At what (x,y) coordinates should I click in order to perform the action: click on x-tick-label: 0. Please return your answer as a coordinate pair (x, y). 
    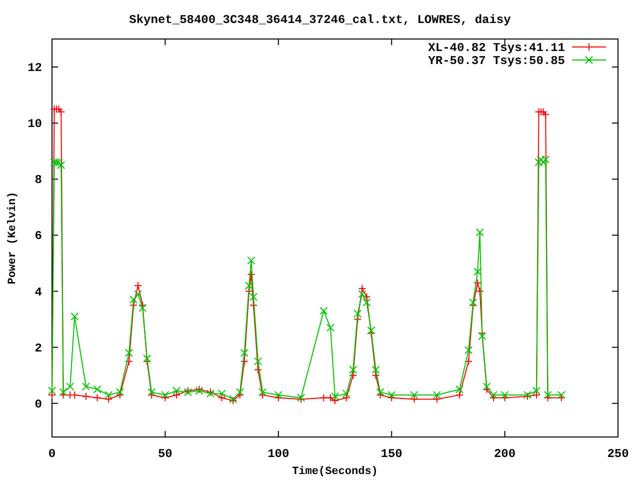
    Looking at the image, I should click on (52, 454).